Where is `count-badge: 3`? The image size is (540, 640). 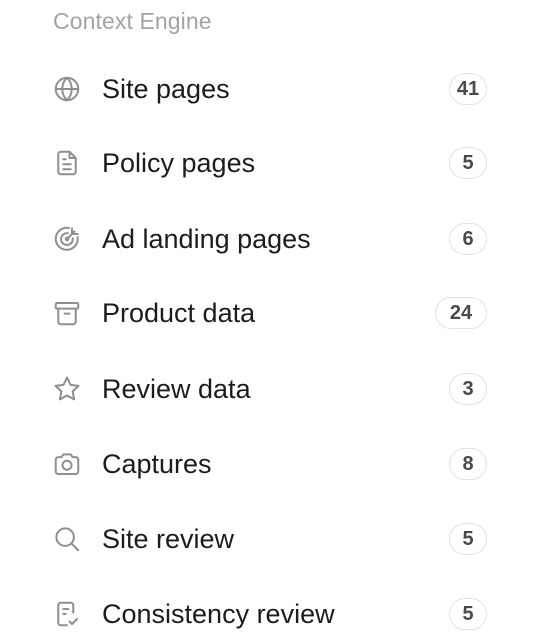
count-badge: 3 is located at coordinates (468, 389).